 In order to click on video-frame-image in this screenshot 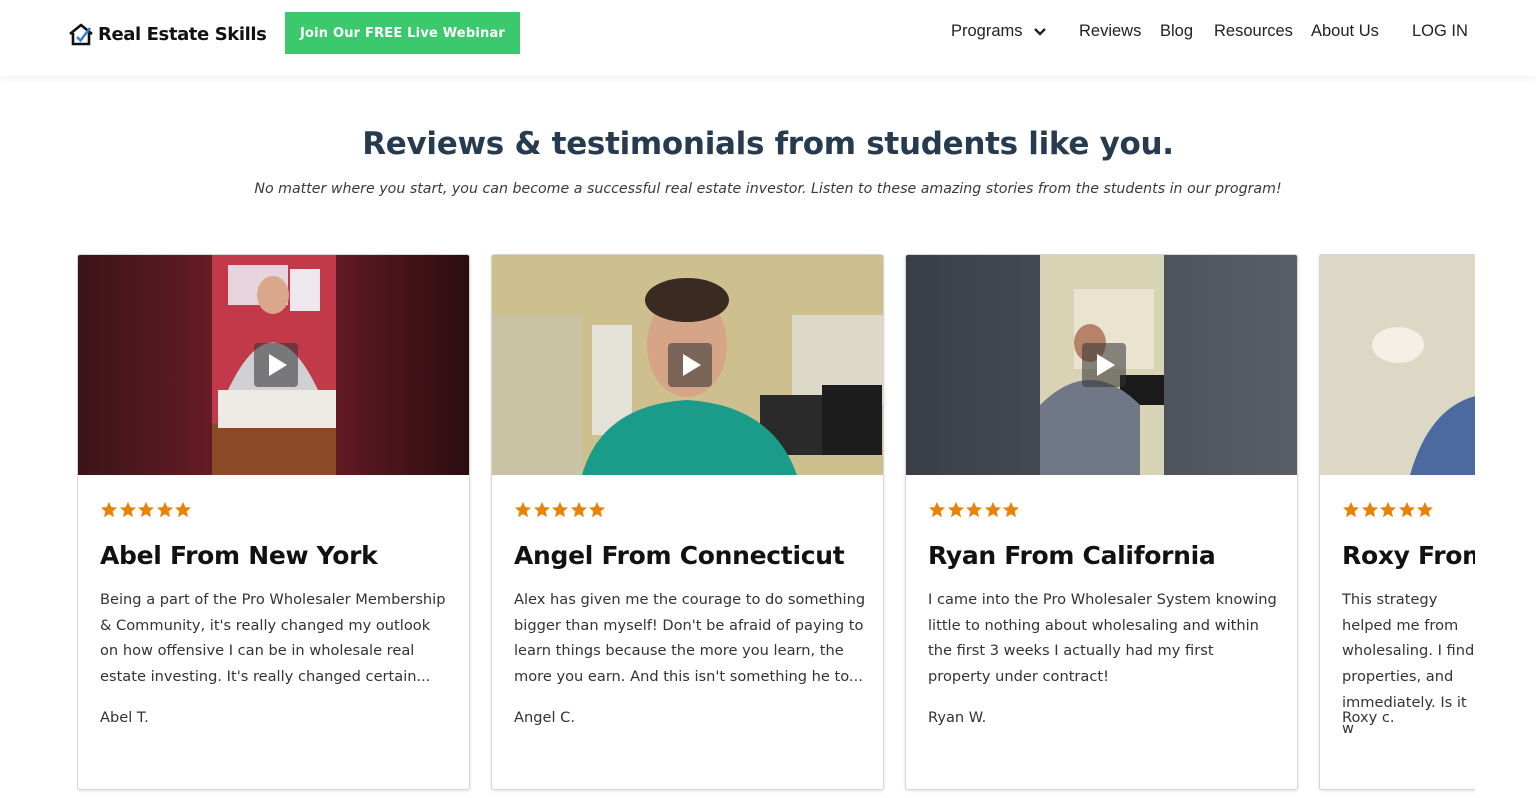, I will do `click(1397, 365)`.